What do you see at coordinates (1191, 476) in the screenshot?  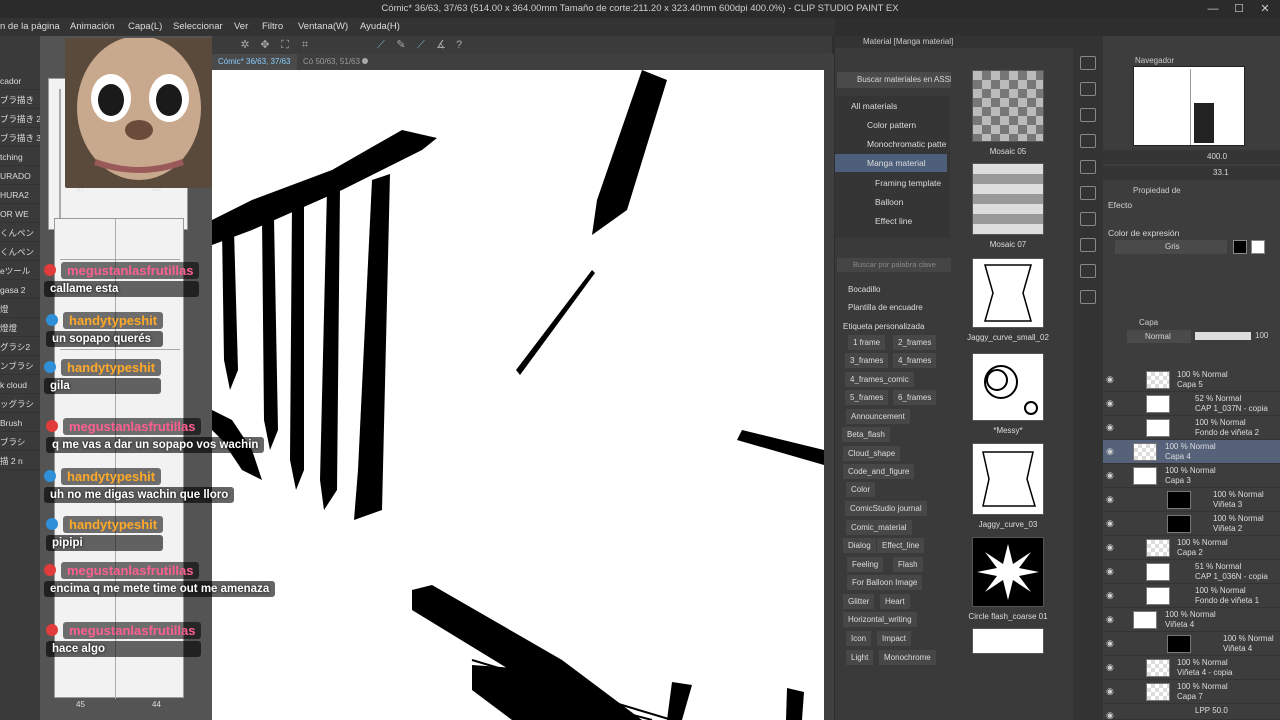 I see `layer-row: ◉ 100 % Normal Capa 3` at bounding box center [1191, 476].